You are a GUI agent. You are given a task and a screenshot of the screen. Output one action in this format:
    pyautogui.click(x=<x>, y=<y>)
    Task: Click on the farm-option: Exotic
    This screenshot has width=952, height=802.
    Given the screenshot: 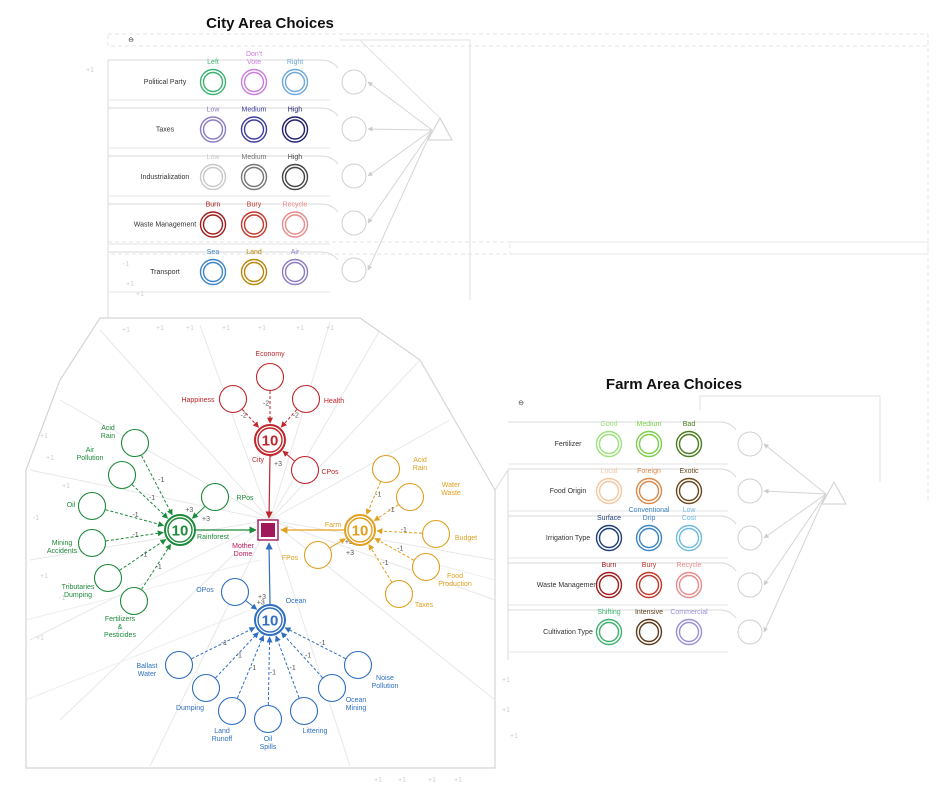 What is the action you would take?
    pyautogui.click(x=689, y=486)
    